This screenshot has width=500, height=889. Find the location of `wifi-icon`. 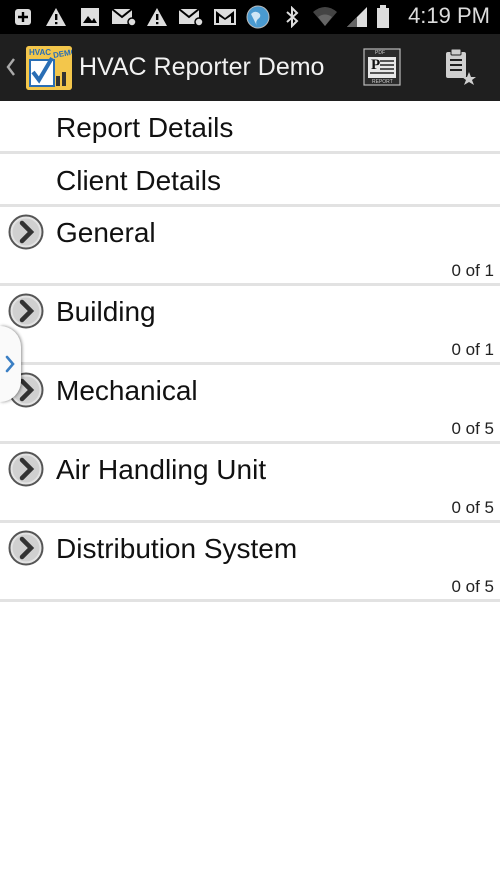

wifi-icon is located at coordinates (325, 17).